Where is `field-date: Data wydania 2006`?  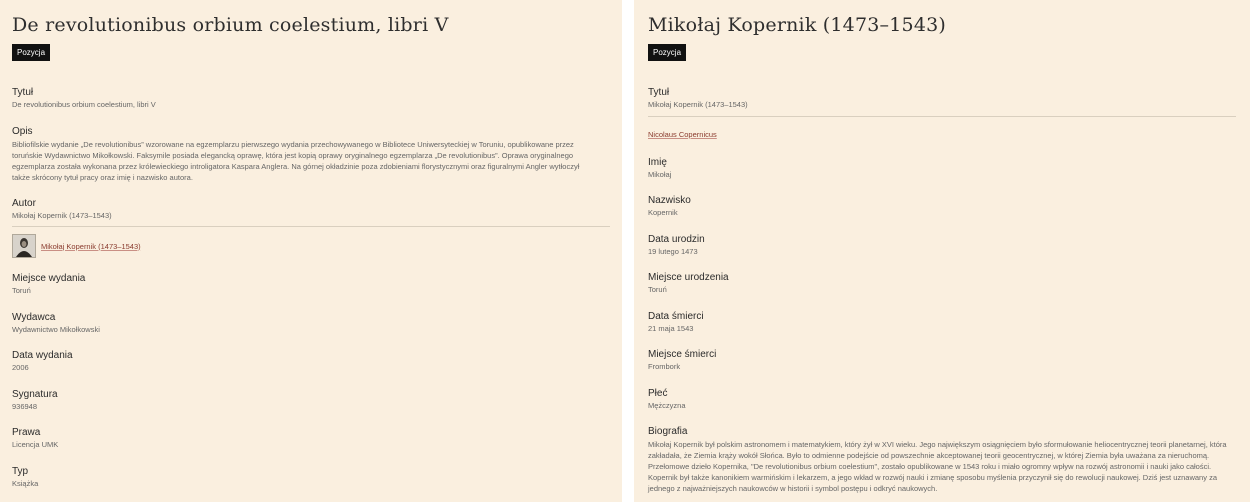 field-date: Data wydania 2006 is located at coordinates (311, 362).